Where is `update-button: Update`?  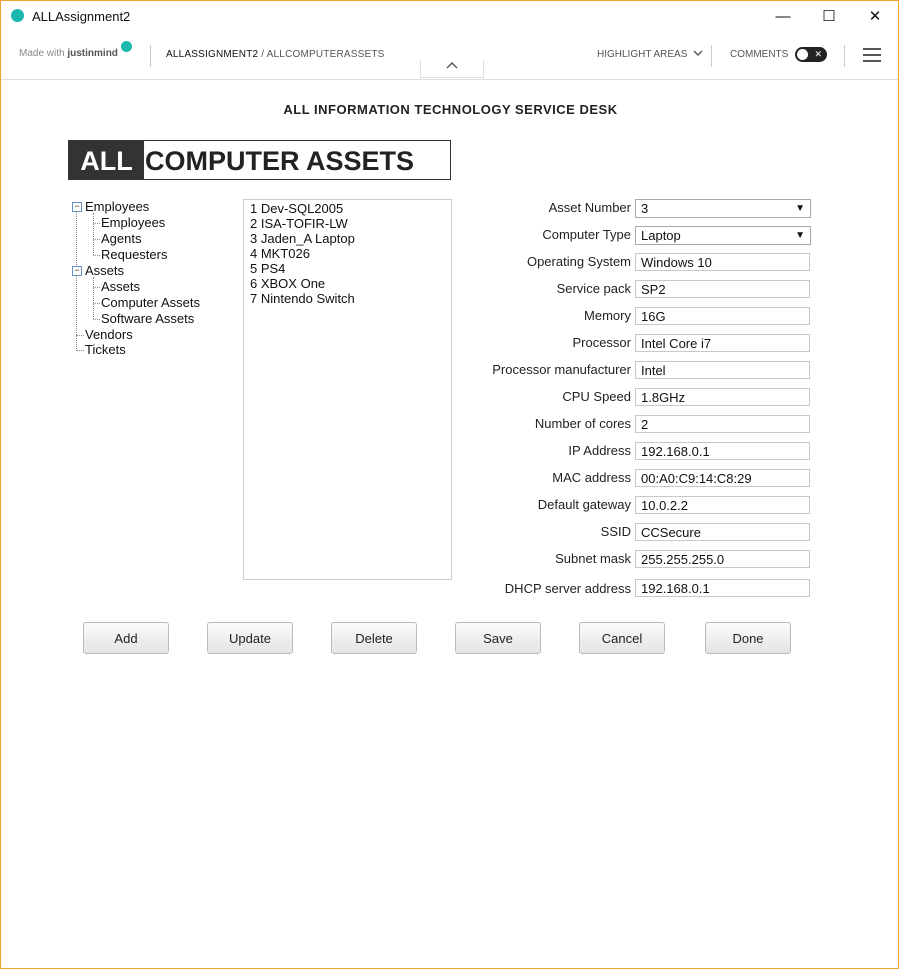 update-button: Update is located at coordinates (250, 638).